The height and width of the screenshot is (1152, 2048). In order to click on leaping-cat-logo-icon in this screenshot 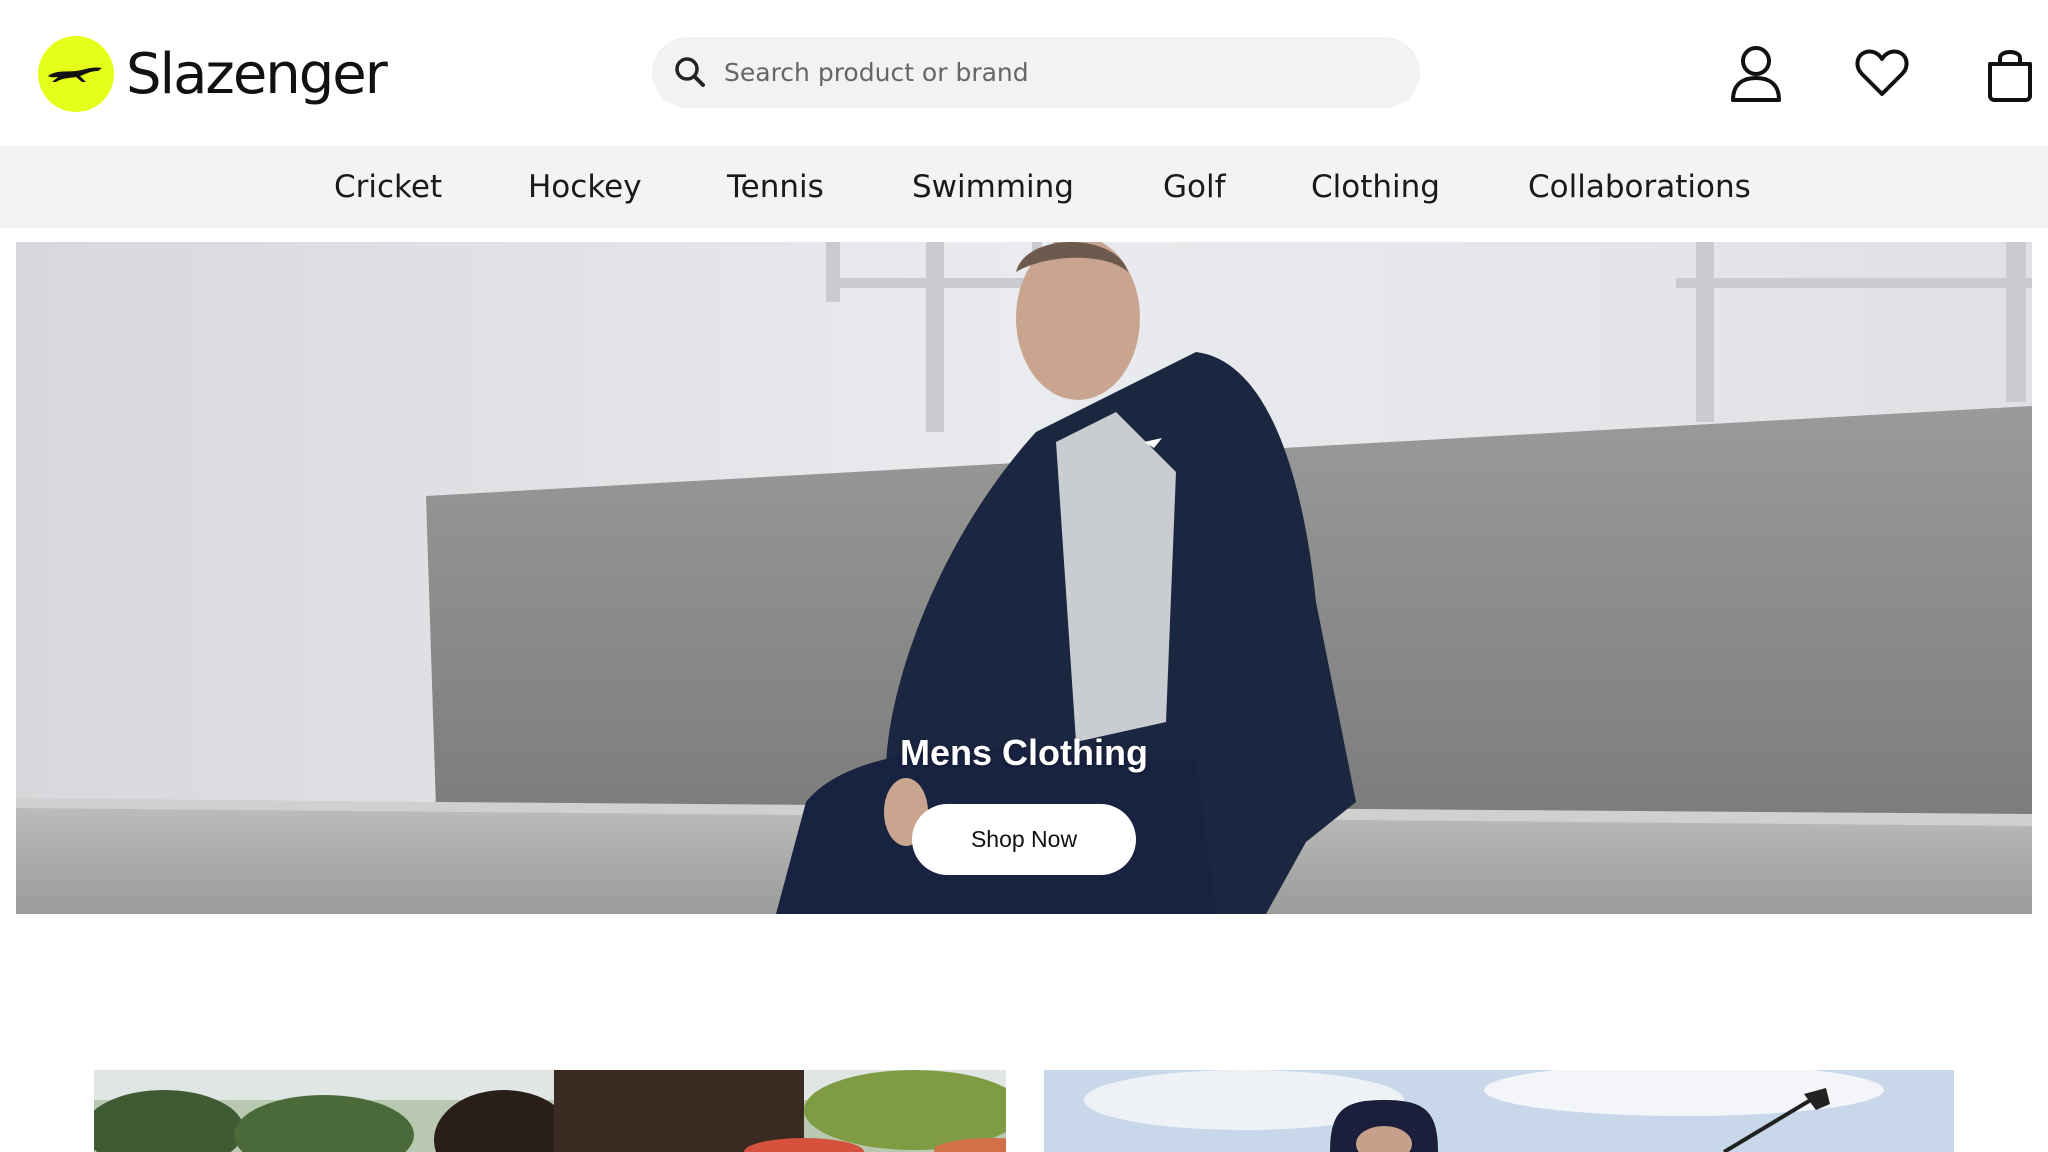, I will do `click(76, 74)`.